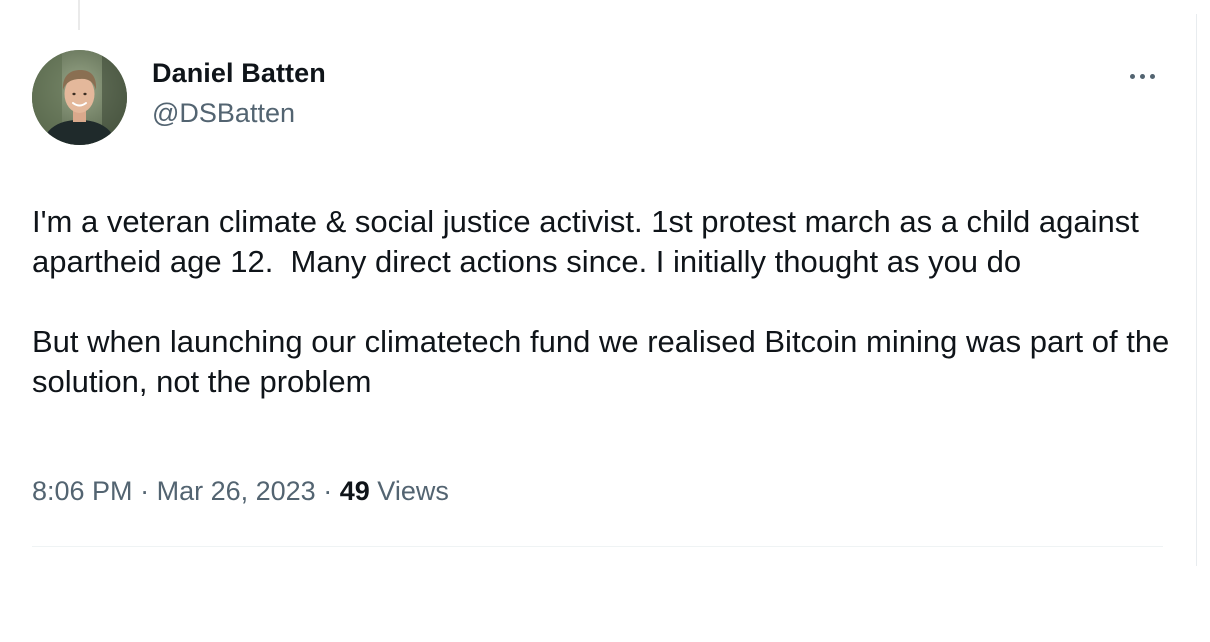  Describe the element at coordinates (239, 73) in the screenshot. I see `display-name: Daniel Batten` at that location.